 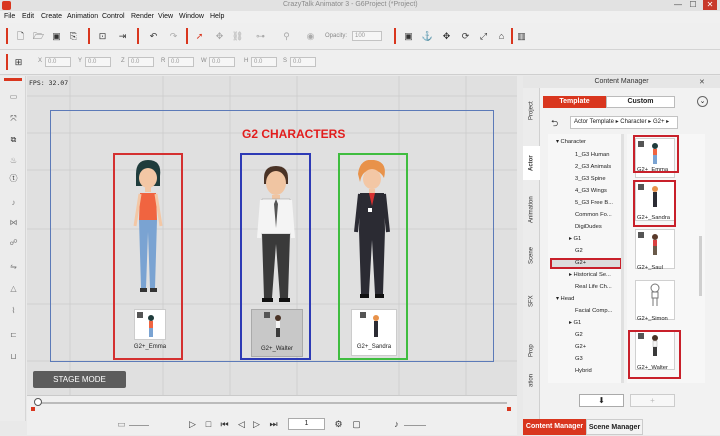 I want to click on maximize-button: ☐, so click(x=693, y=5).